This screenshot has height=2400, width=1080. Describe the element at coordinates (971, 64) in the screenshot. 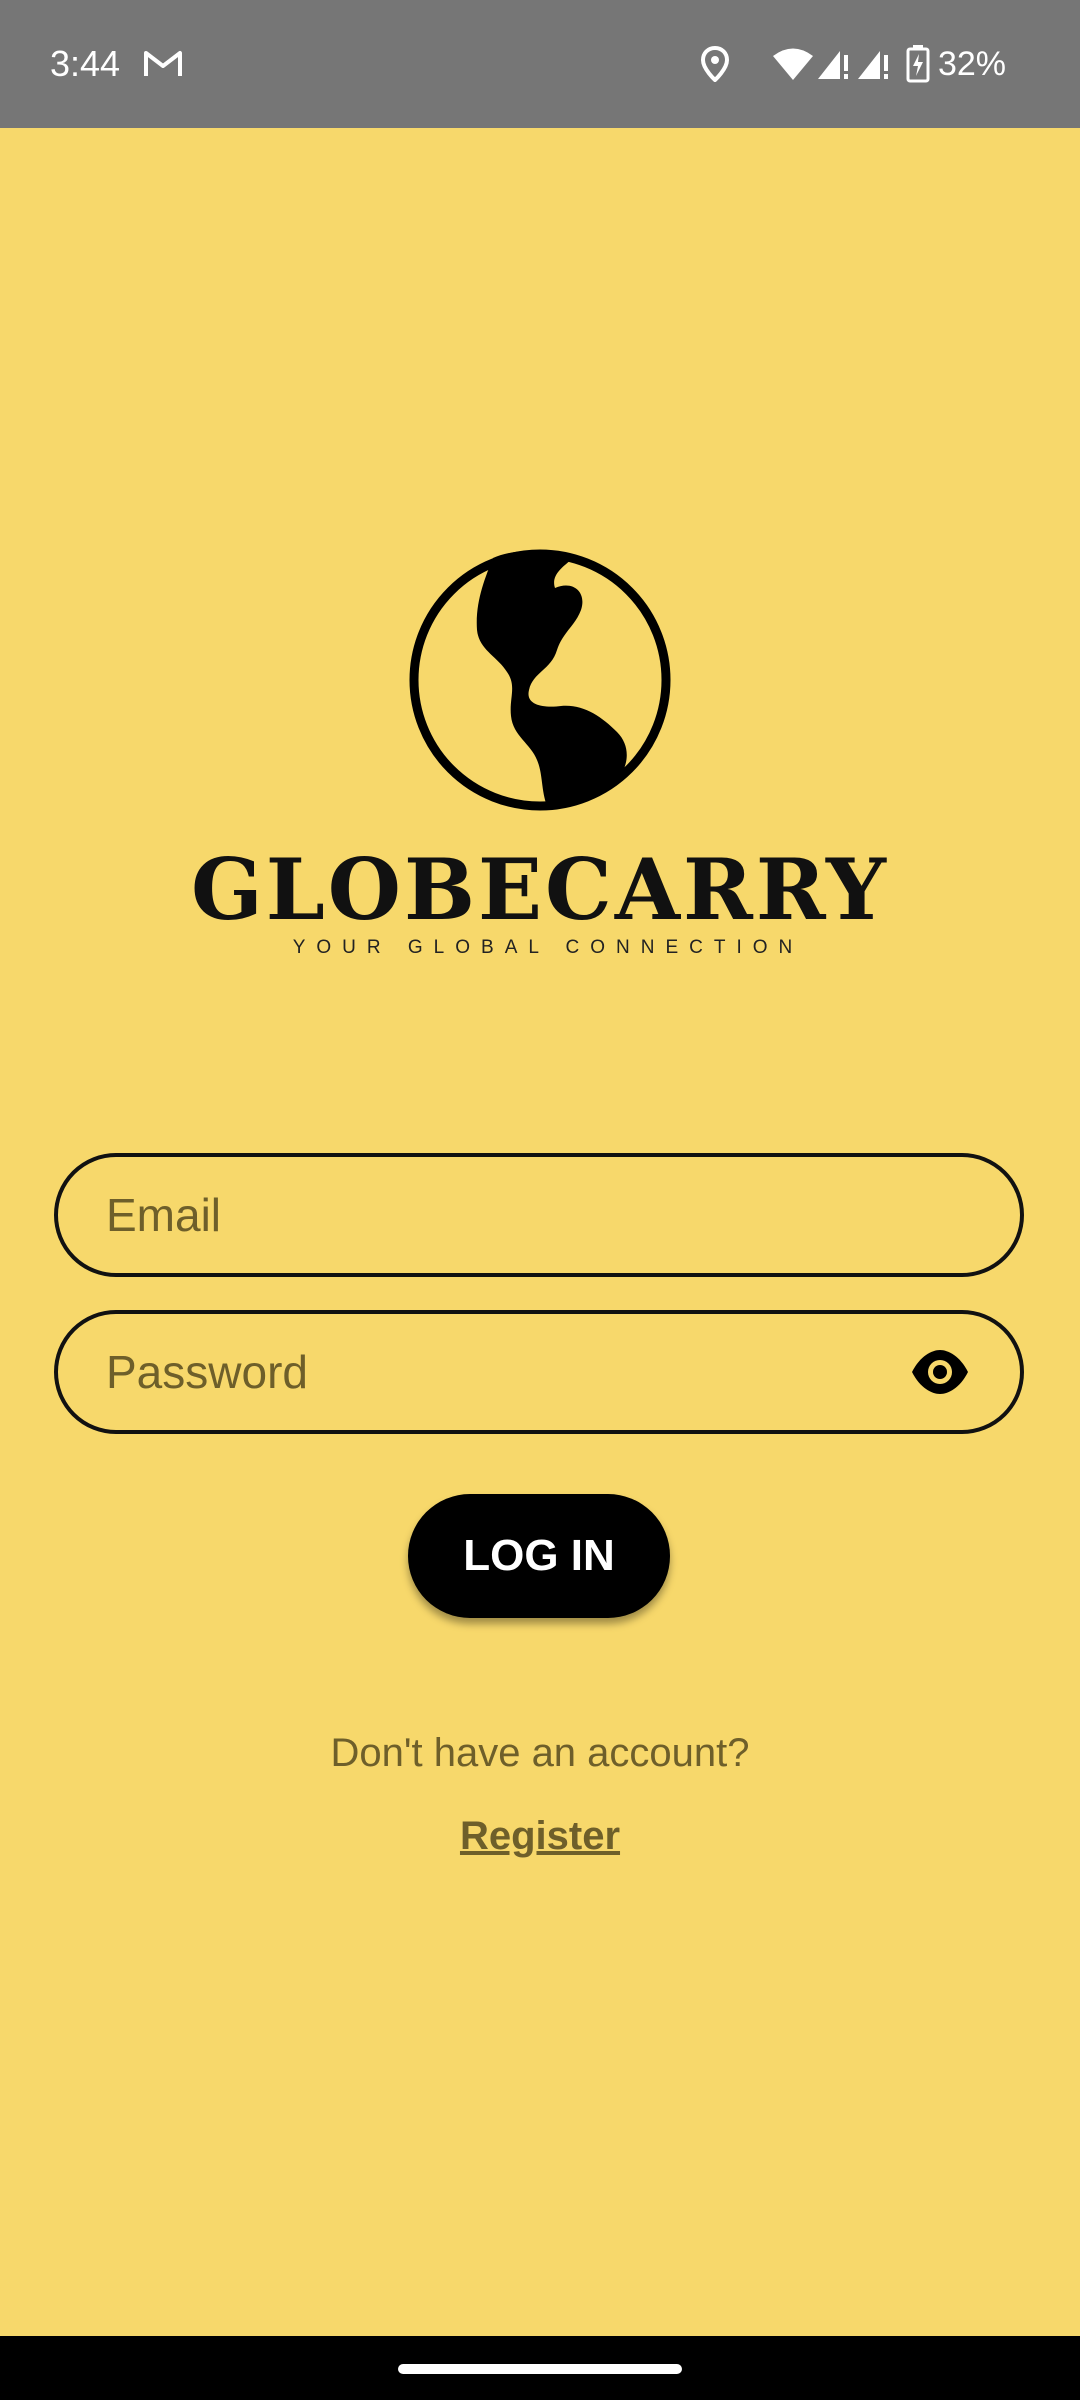

I see `battery-percent: 32%` at that location.